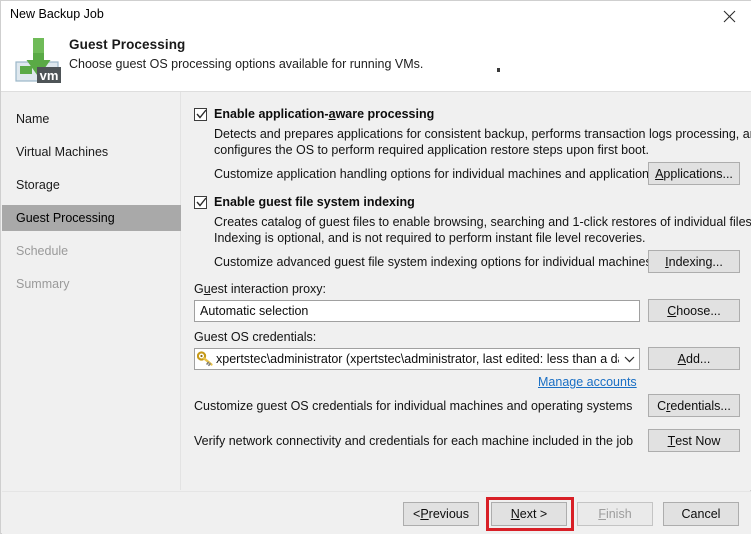 Image resolution: width=751 pixels, height=534 pixels. What do you see at coordinates (332, 114) in the screenshot?
I see `app-aware-accel: a` at bounding box center [332, 114].